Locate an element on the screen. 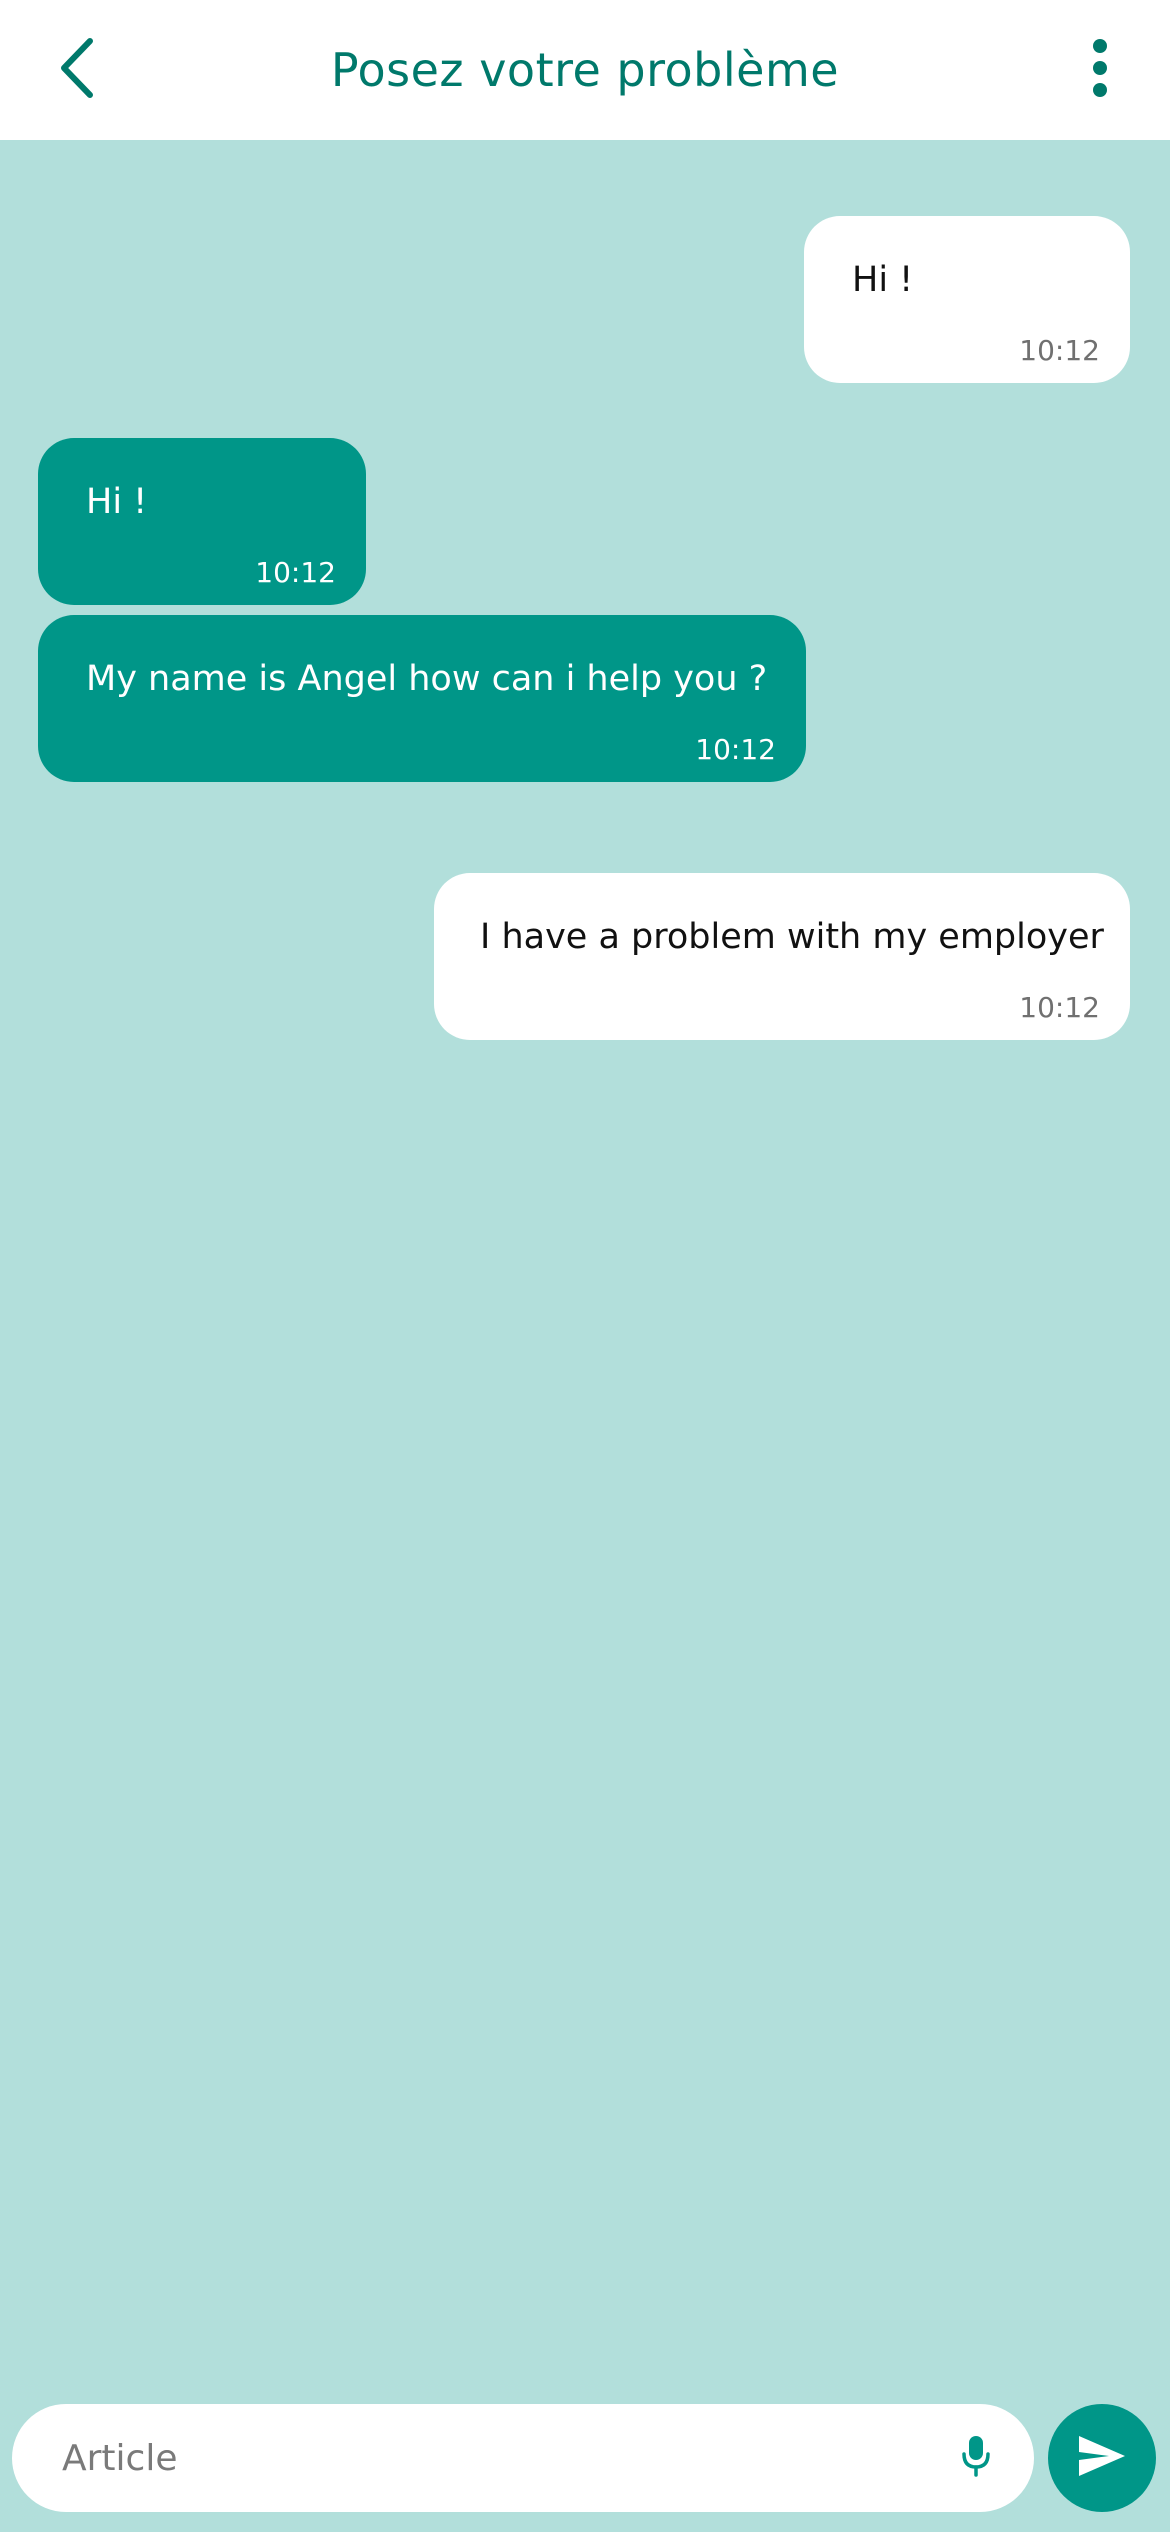 Image resolution: width=1170 pixels, height=2532 pixels. page-title: Posez votre problème is located at coordinates (585, 70).